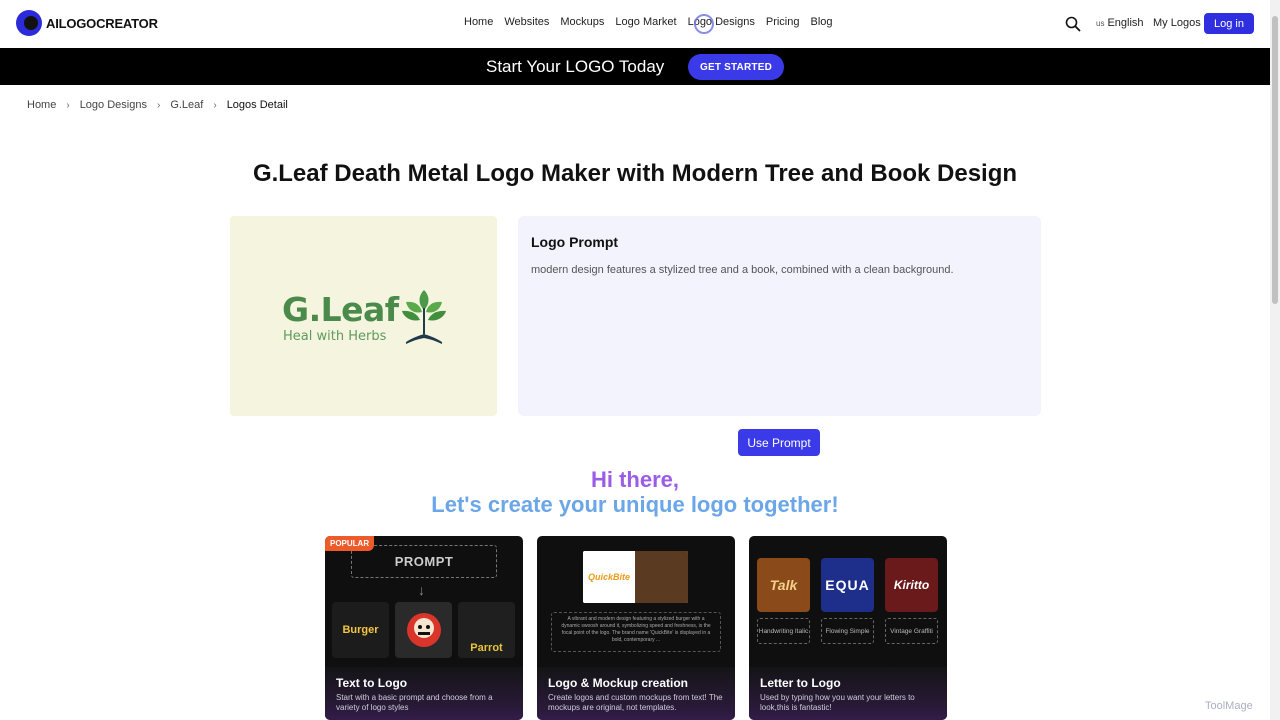  What do you see at coordinates (113, 105) in the screenshot?
I see `breadcrumb-logo-designs: Logo Designs` at bounding box center [113, 105].